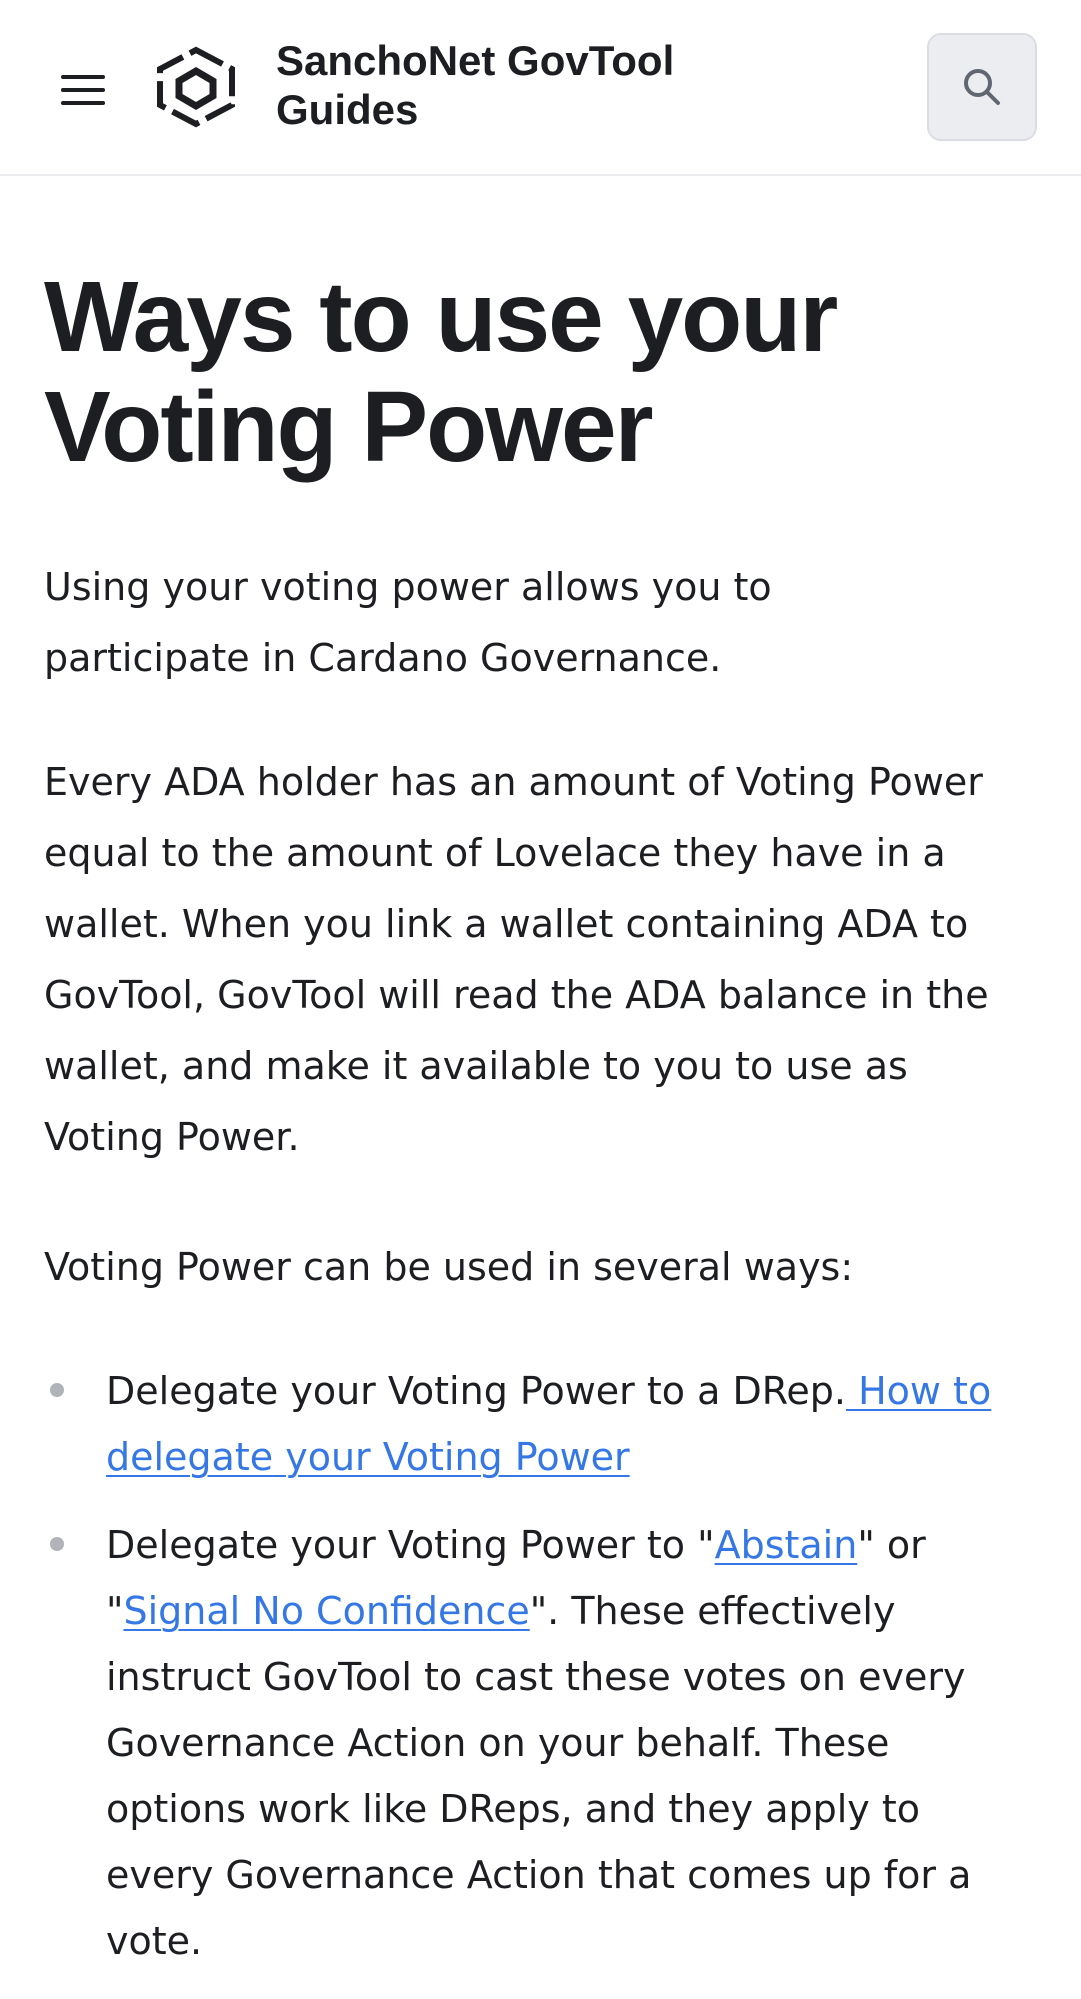  I want to click on site-title: SanchoNet GovTool Guides, so click(516, 85).